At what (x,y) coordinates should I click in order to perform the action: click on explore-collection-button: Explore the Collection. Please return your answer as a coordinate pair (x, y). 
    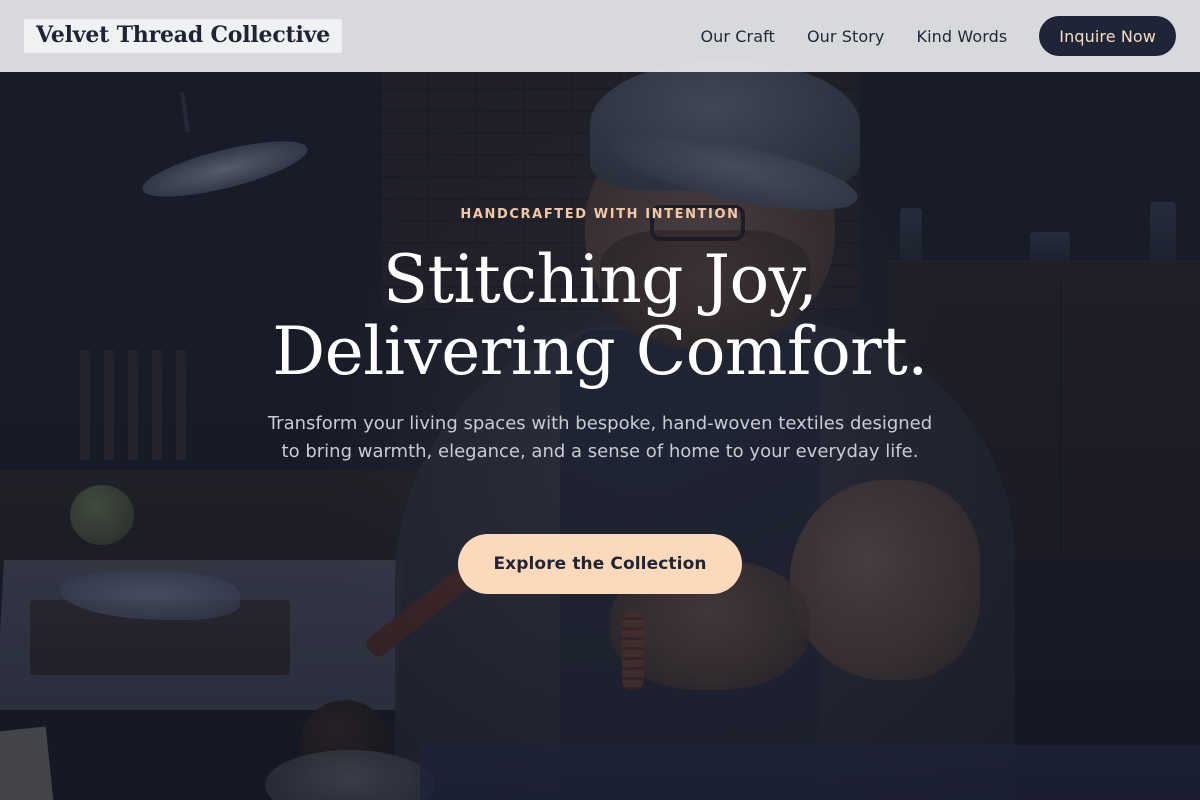
    Looking at the image, I should click on (600, 564).